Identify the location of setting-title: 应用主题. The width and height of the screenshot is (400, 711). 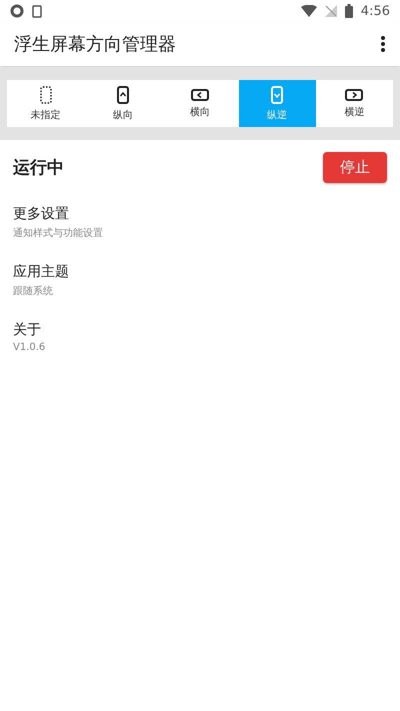
(41, 272).